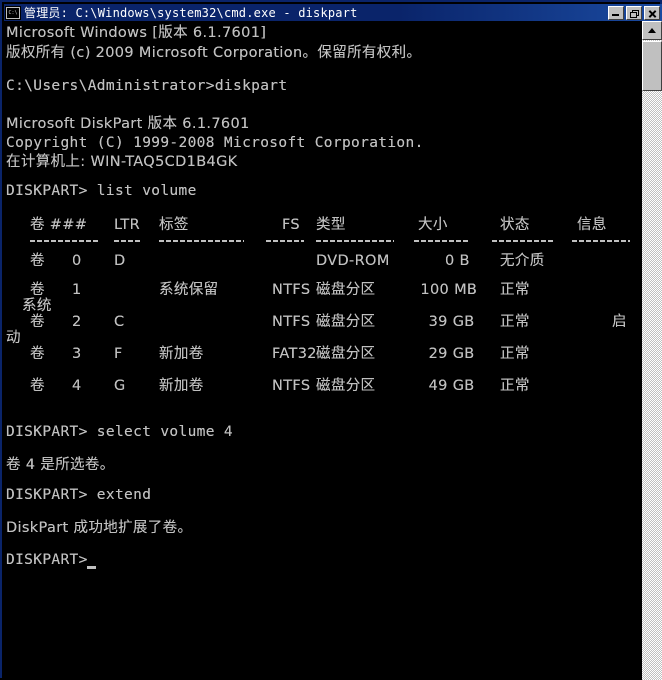 Image resolution: width=662 pixels, height=680 pixels. Describe the element at coordinates (515, 225) in the screenshot. I see `table-header-6: 状态` at that location.